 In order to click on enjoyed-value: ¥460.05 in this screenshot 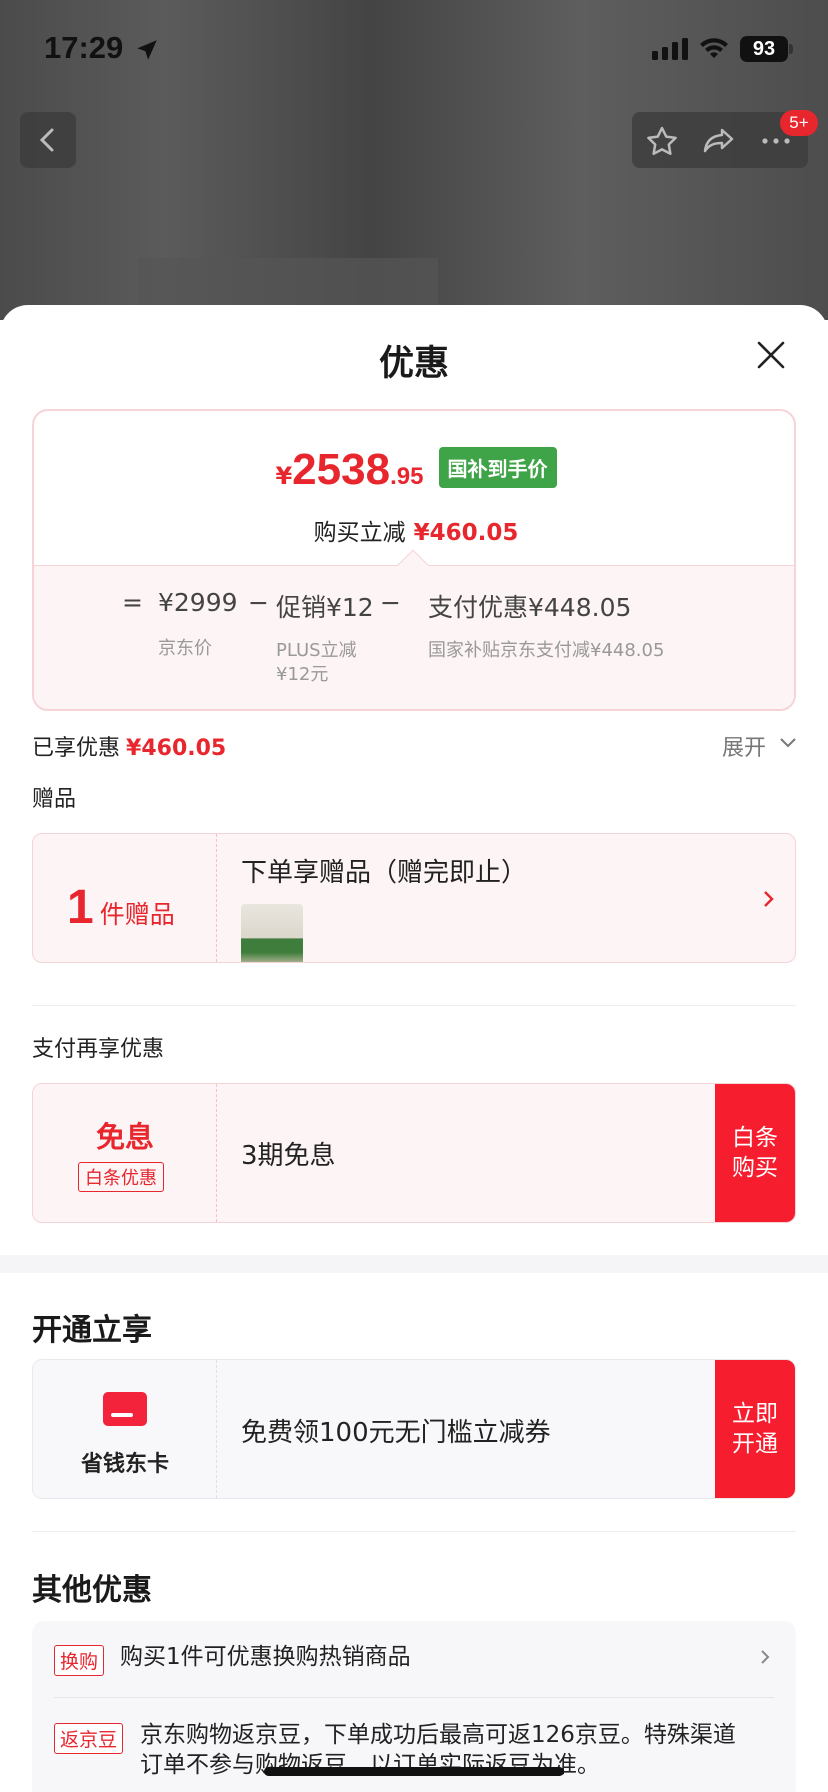, I will do `click(176, 748)`.